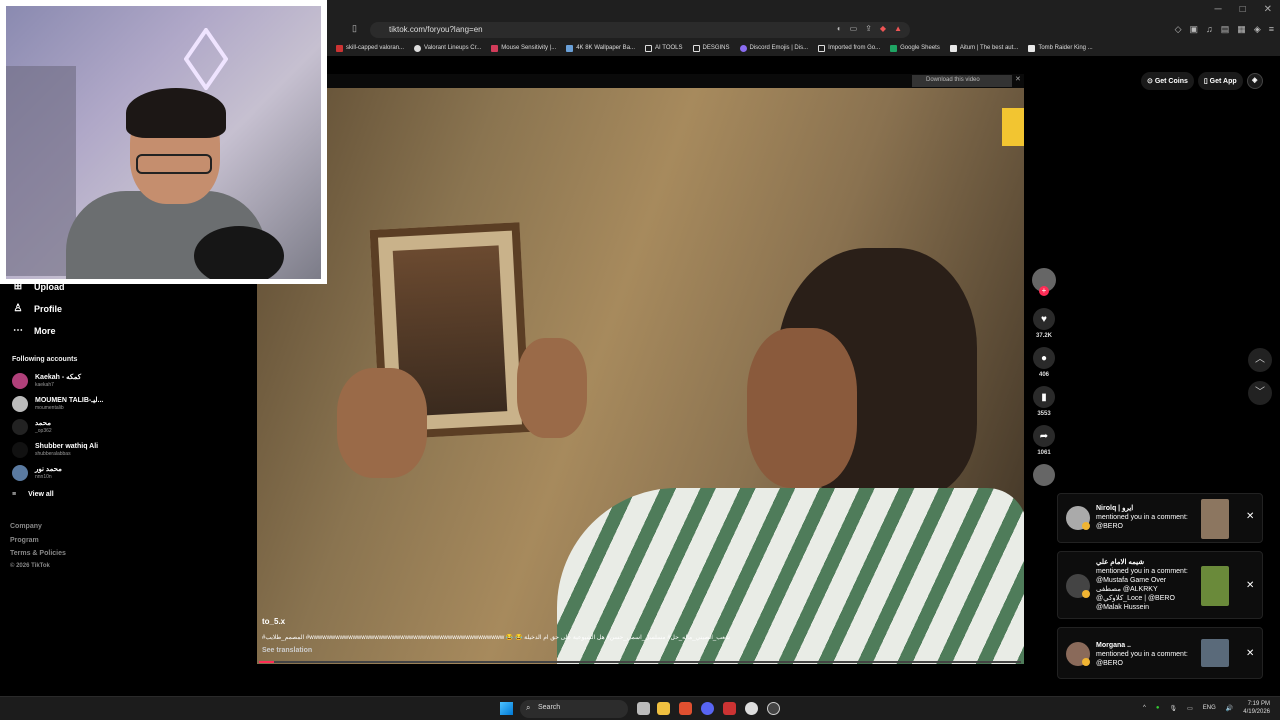 The image size is (1280, 720). Describe the element at coordinates (711, 48) in the screenshot. I see `bookmark-folder: DESGINS` at that location.